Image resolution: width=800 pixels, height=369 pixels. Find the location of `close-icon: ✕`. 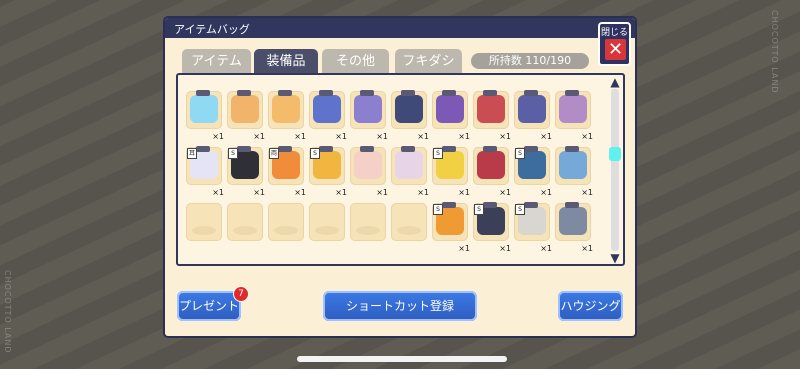

close-icon: ✕ is located at coordinates (615, 49).